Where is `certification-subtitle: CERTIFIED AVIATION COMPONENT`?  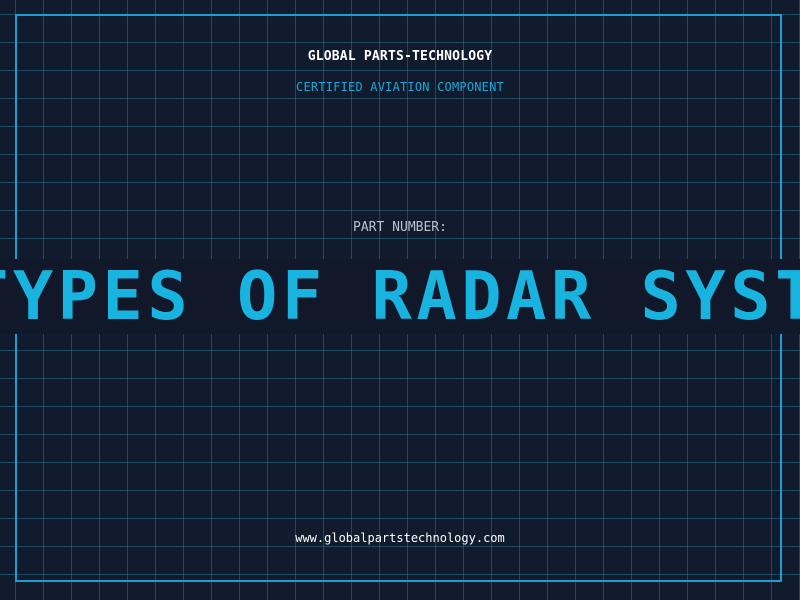 certification-subtitle: CERTIFIED AVIATION COMPONENT is located at coordinates (400, 87).